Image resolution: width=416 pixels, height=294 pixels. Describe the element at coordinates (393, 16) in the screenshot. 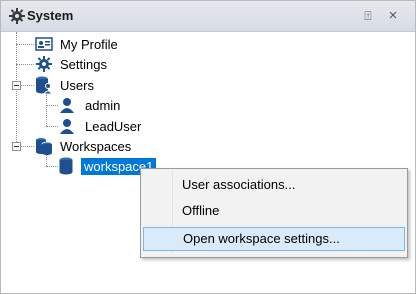

I see `close-icon: ×` at that location.